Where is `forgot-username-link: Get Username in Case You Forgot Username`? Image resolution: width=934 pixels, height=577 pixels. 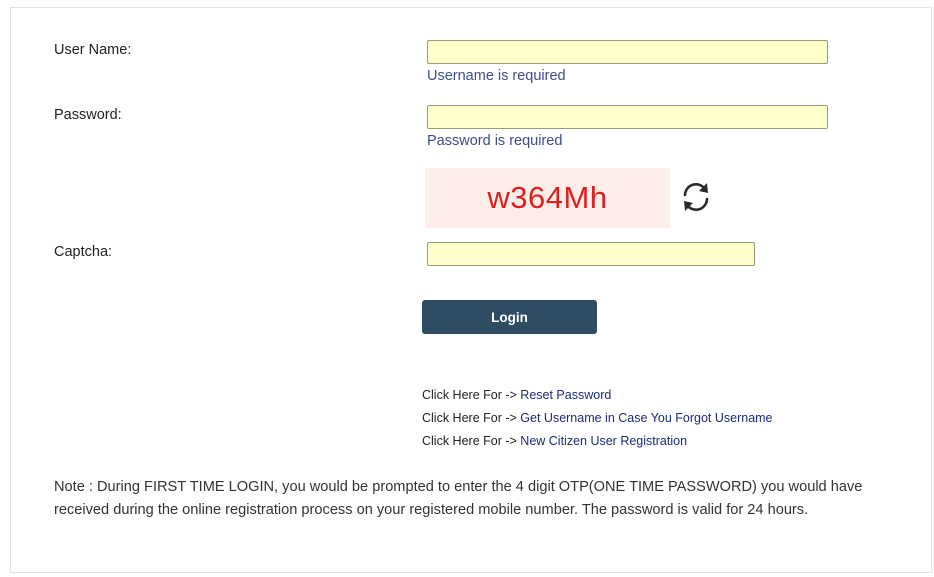 forgot-username-link: Get Username in Case You Forgot Username is located at coordinates (646, 418).